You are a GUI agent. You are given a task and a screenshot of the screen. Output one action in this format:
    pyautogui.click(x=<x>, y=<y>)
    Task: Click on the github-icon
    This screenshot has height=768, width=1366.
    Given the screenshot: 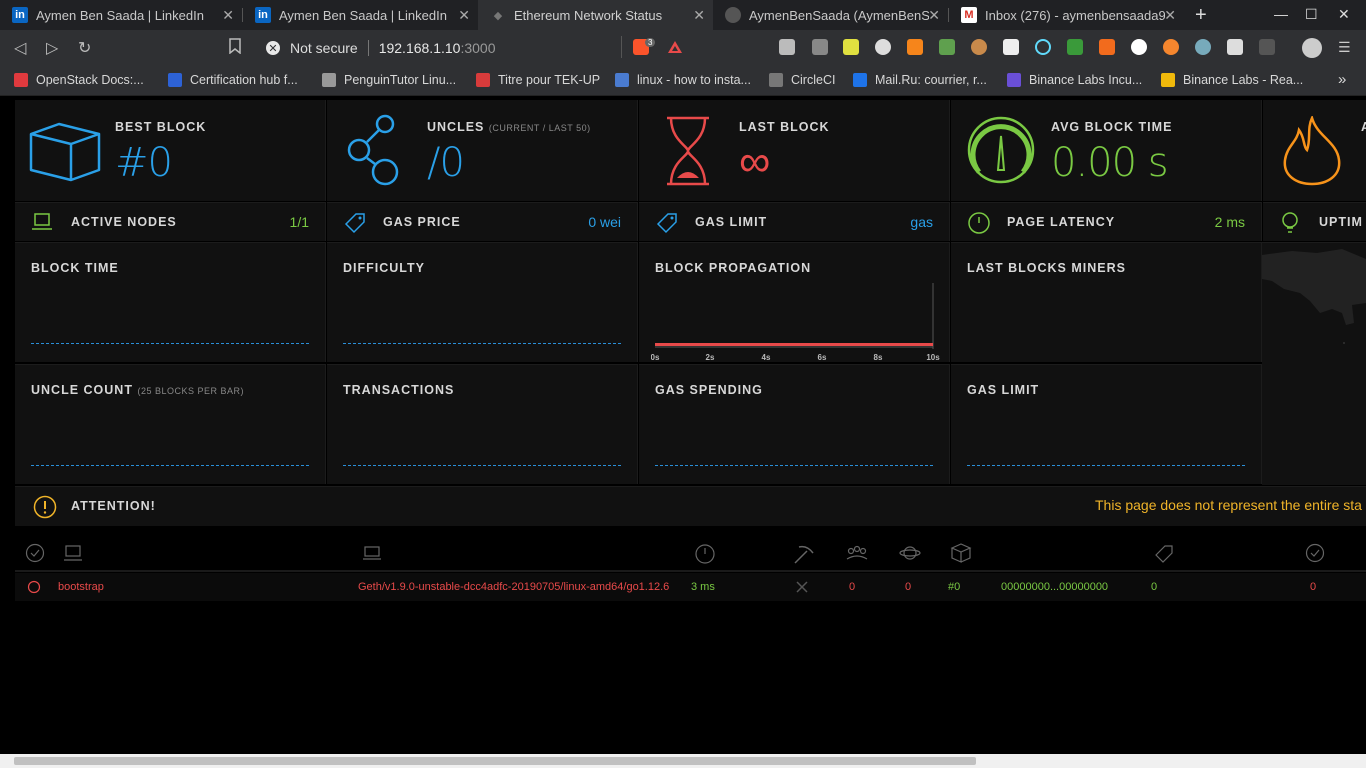 What is the action you would take?
    pyautogui.click(x=733, y=15)
    